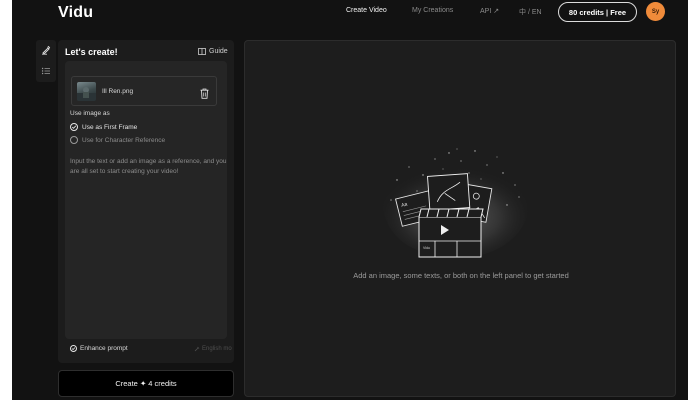 This screenshot has width=700, height=400. What do you see at coordinates (110, 127) in the screenshot?
I see `option-first-frame-label: Use as First Frame` at bounding box center [110, 127].